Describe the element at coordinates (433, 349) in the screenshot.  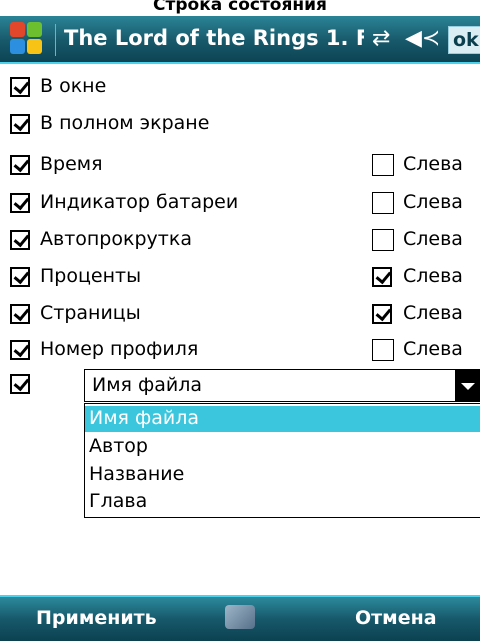
I see `item-profile-left-label: Слева` at that location.